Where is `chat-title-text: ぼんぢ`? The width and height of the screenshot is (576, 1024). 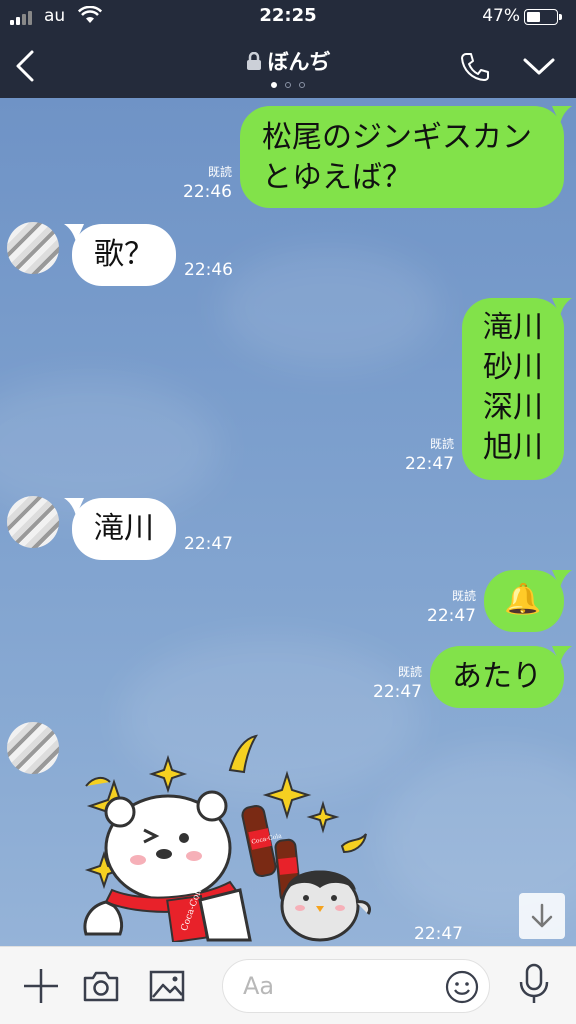
chat-title-text: ぼんぢ is located at coordinates (299, 62).